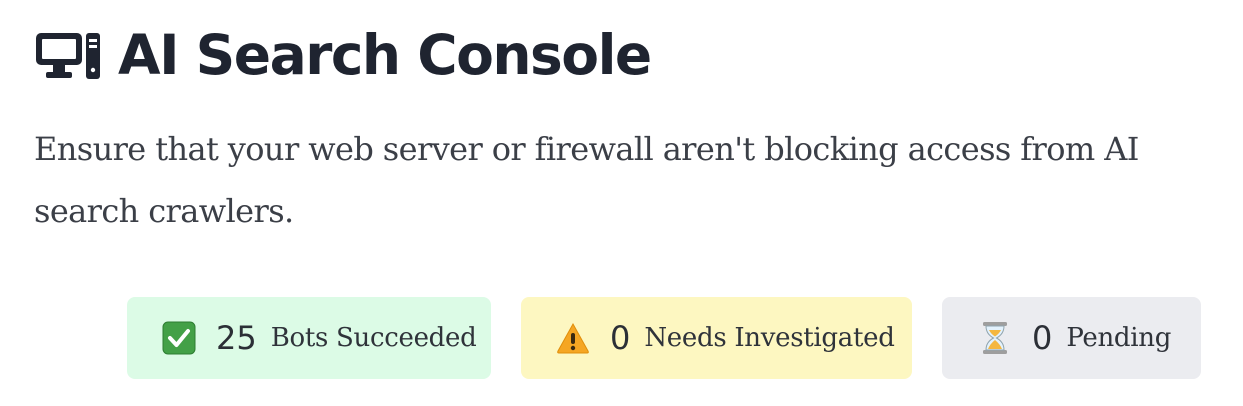  What do you see at coordinates (373, 338) in the screenshot?
I see `succeeded-label: Bots Succeeded` at bounding box center [373, 338].